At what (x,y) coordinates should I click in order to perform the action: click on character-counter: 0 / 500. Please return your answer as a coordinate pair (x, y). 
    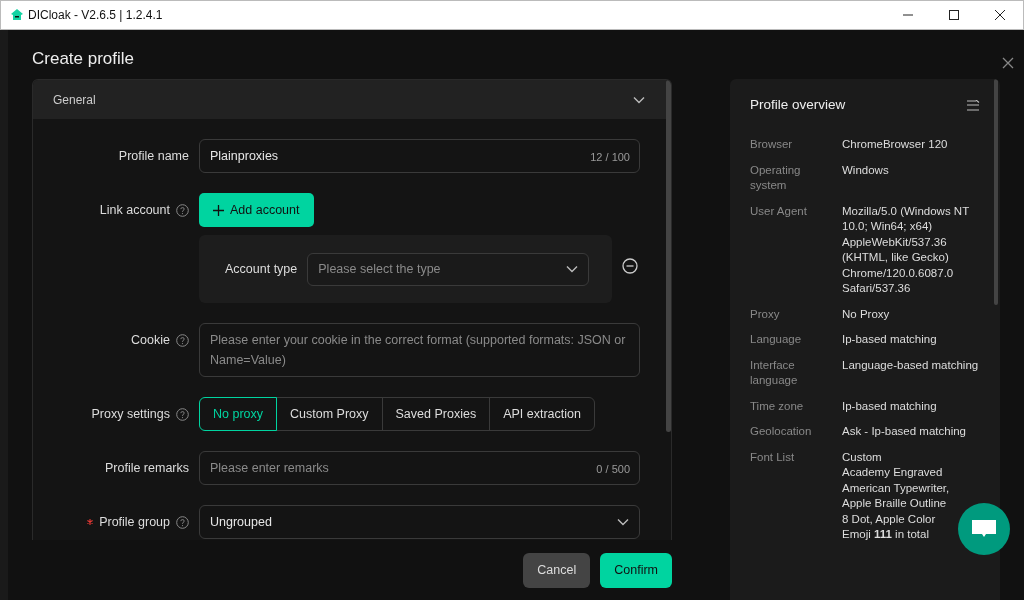
    Looking at the image, I should click on (613, 469).